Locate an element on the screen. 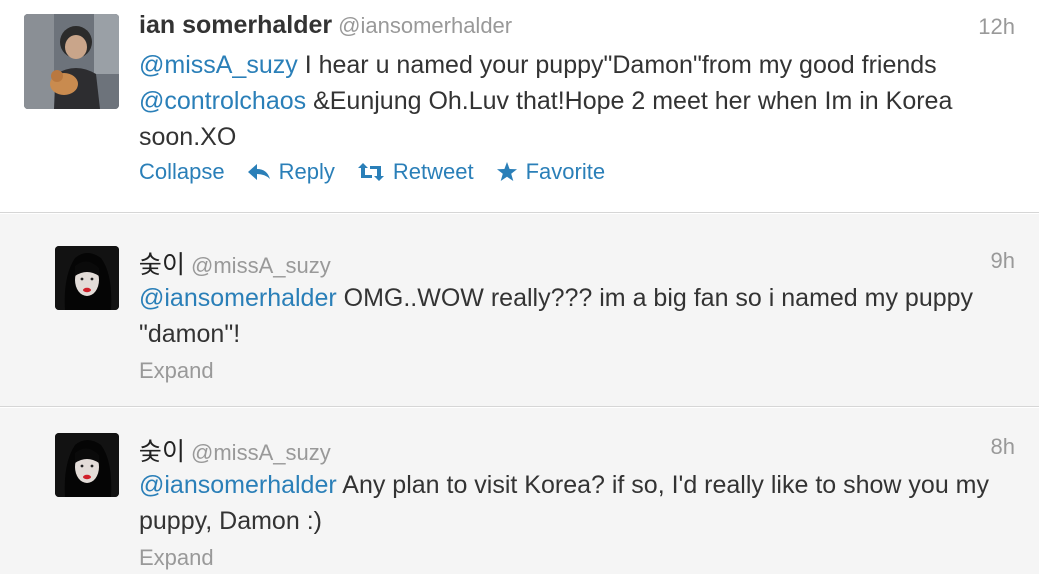 The height and width of the screenshot is (574, 1039). favorite-button: Favorite is located at coordinates (550, 172).